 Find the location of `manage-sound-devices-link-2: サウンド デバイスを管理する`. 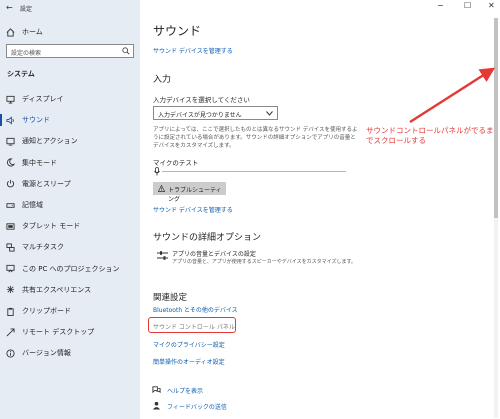

manage-sound-devices-link-2: サウンド デバイスを管理する is located at coordinates (193, 209).